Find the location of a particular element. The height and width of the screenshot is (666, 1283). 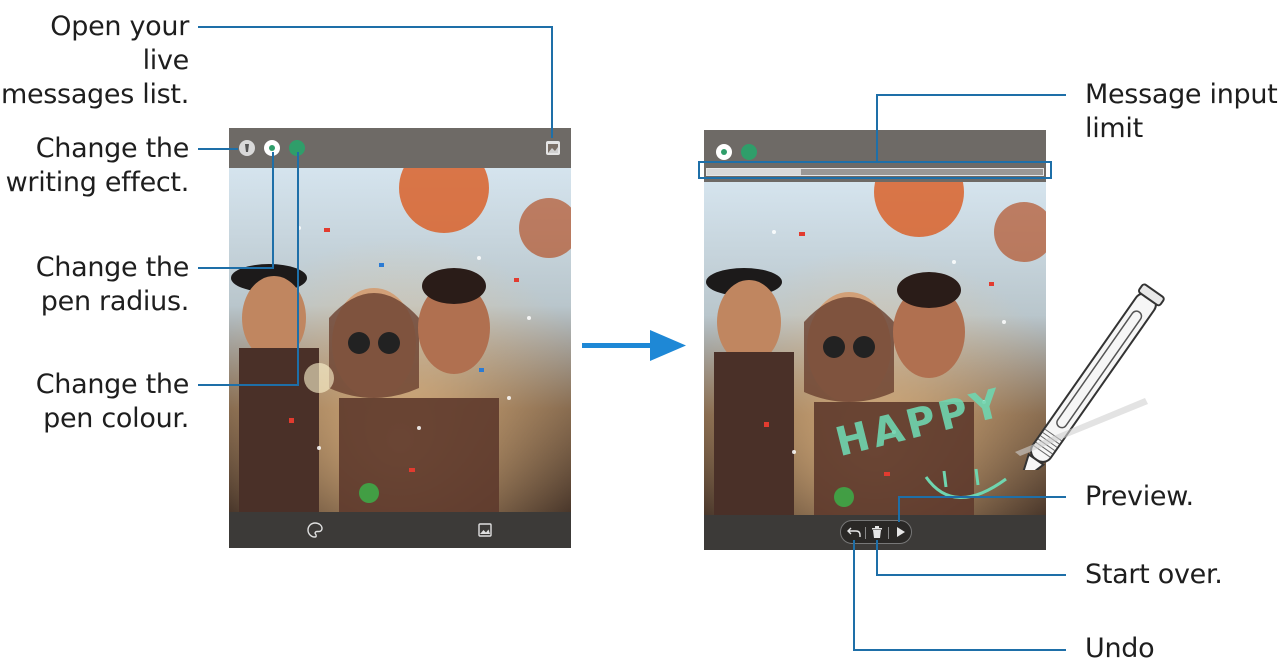

pen-effect-icon is located at coordinates (247, 148).